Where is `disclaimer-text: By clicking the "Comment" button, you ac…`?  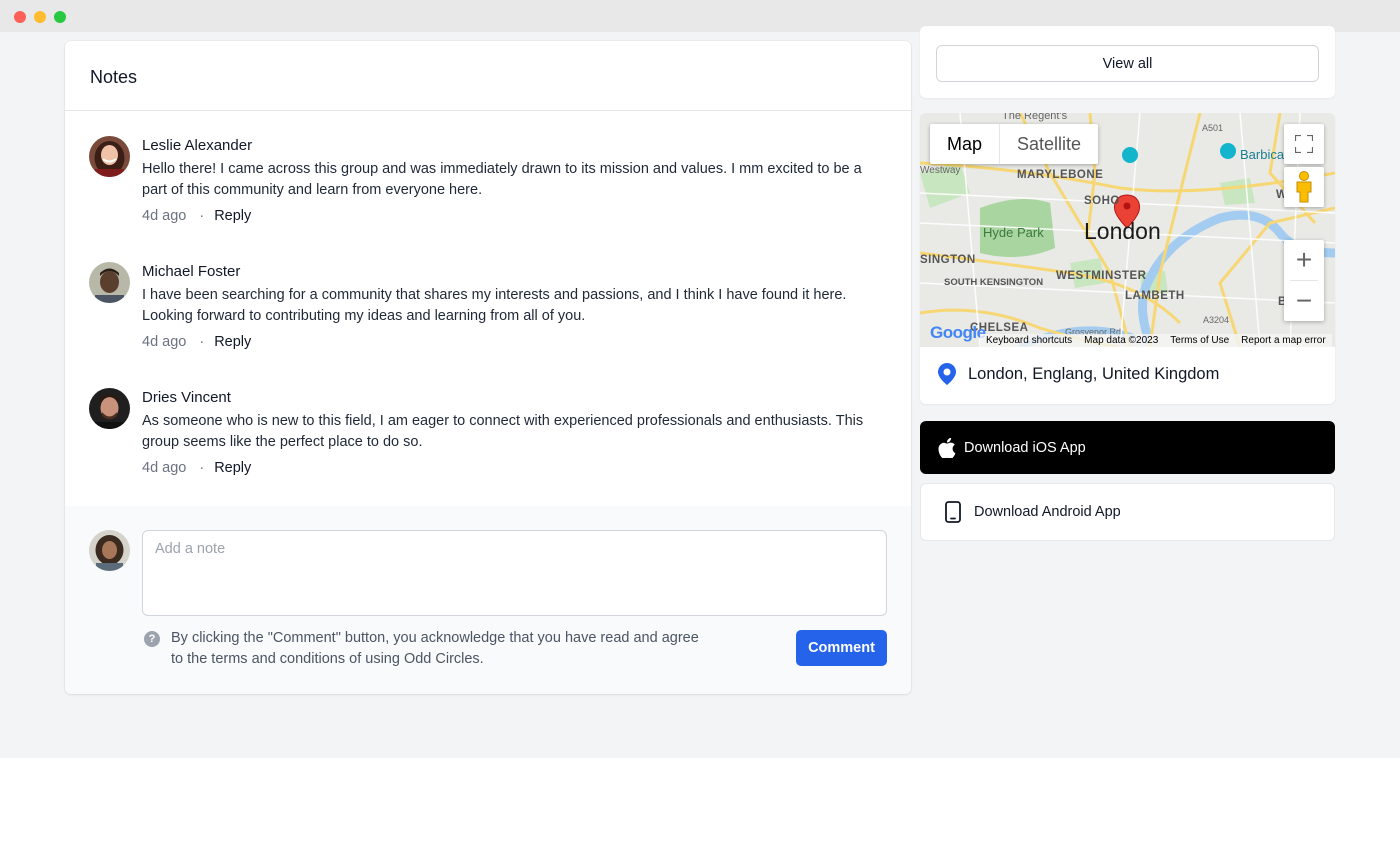
disclaimer-text: By clicking the "Comment" button, you ac… is located at coordinates (435, 648).